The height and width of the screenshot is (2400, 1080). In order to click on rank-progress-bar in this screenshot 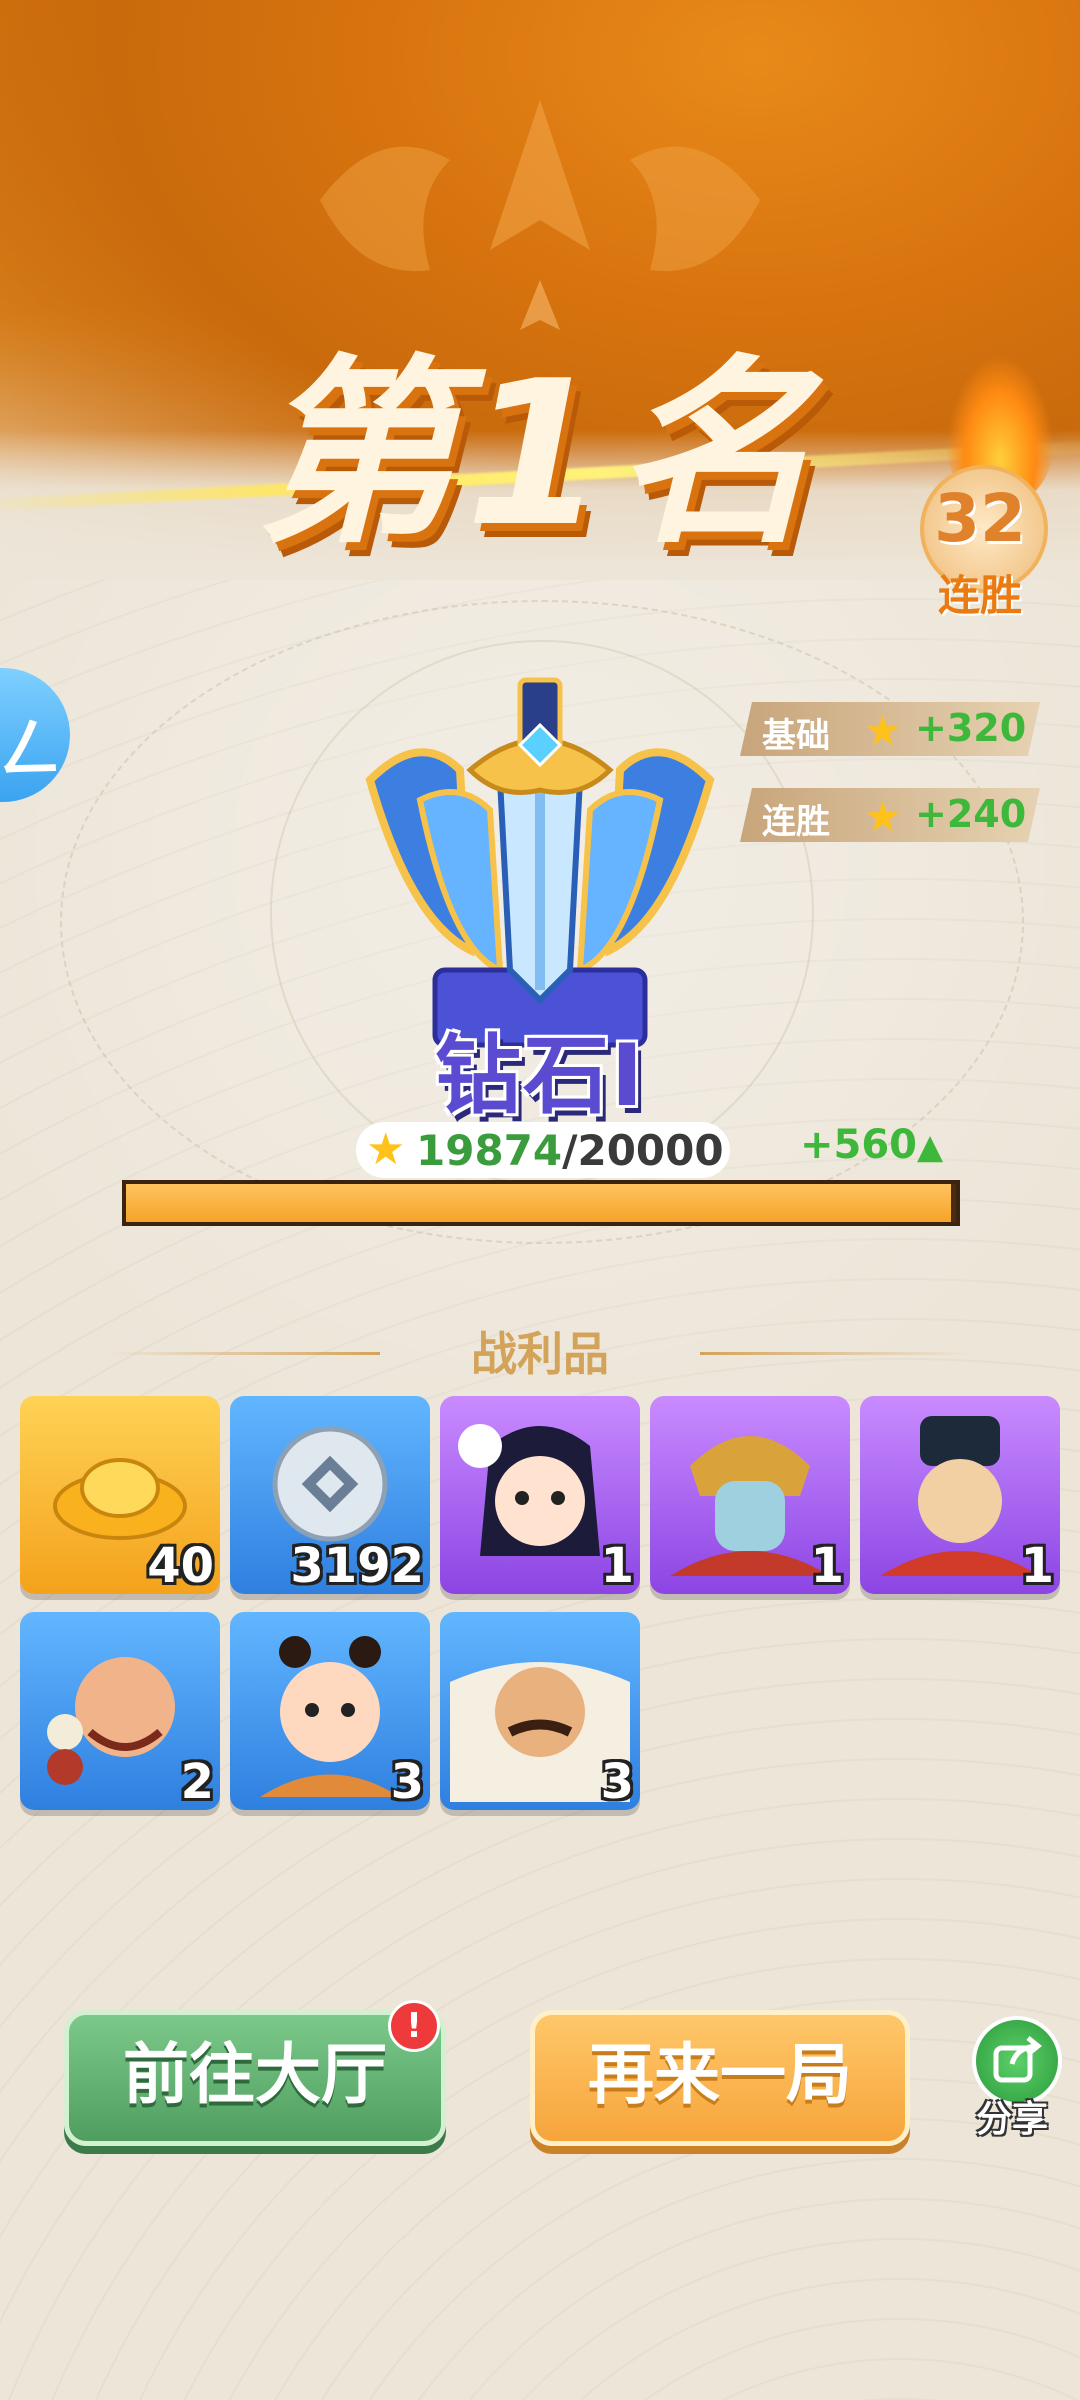, I will do `click(541, 1203)`.